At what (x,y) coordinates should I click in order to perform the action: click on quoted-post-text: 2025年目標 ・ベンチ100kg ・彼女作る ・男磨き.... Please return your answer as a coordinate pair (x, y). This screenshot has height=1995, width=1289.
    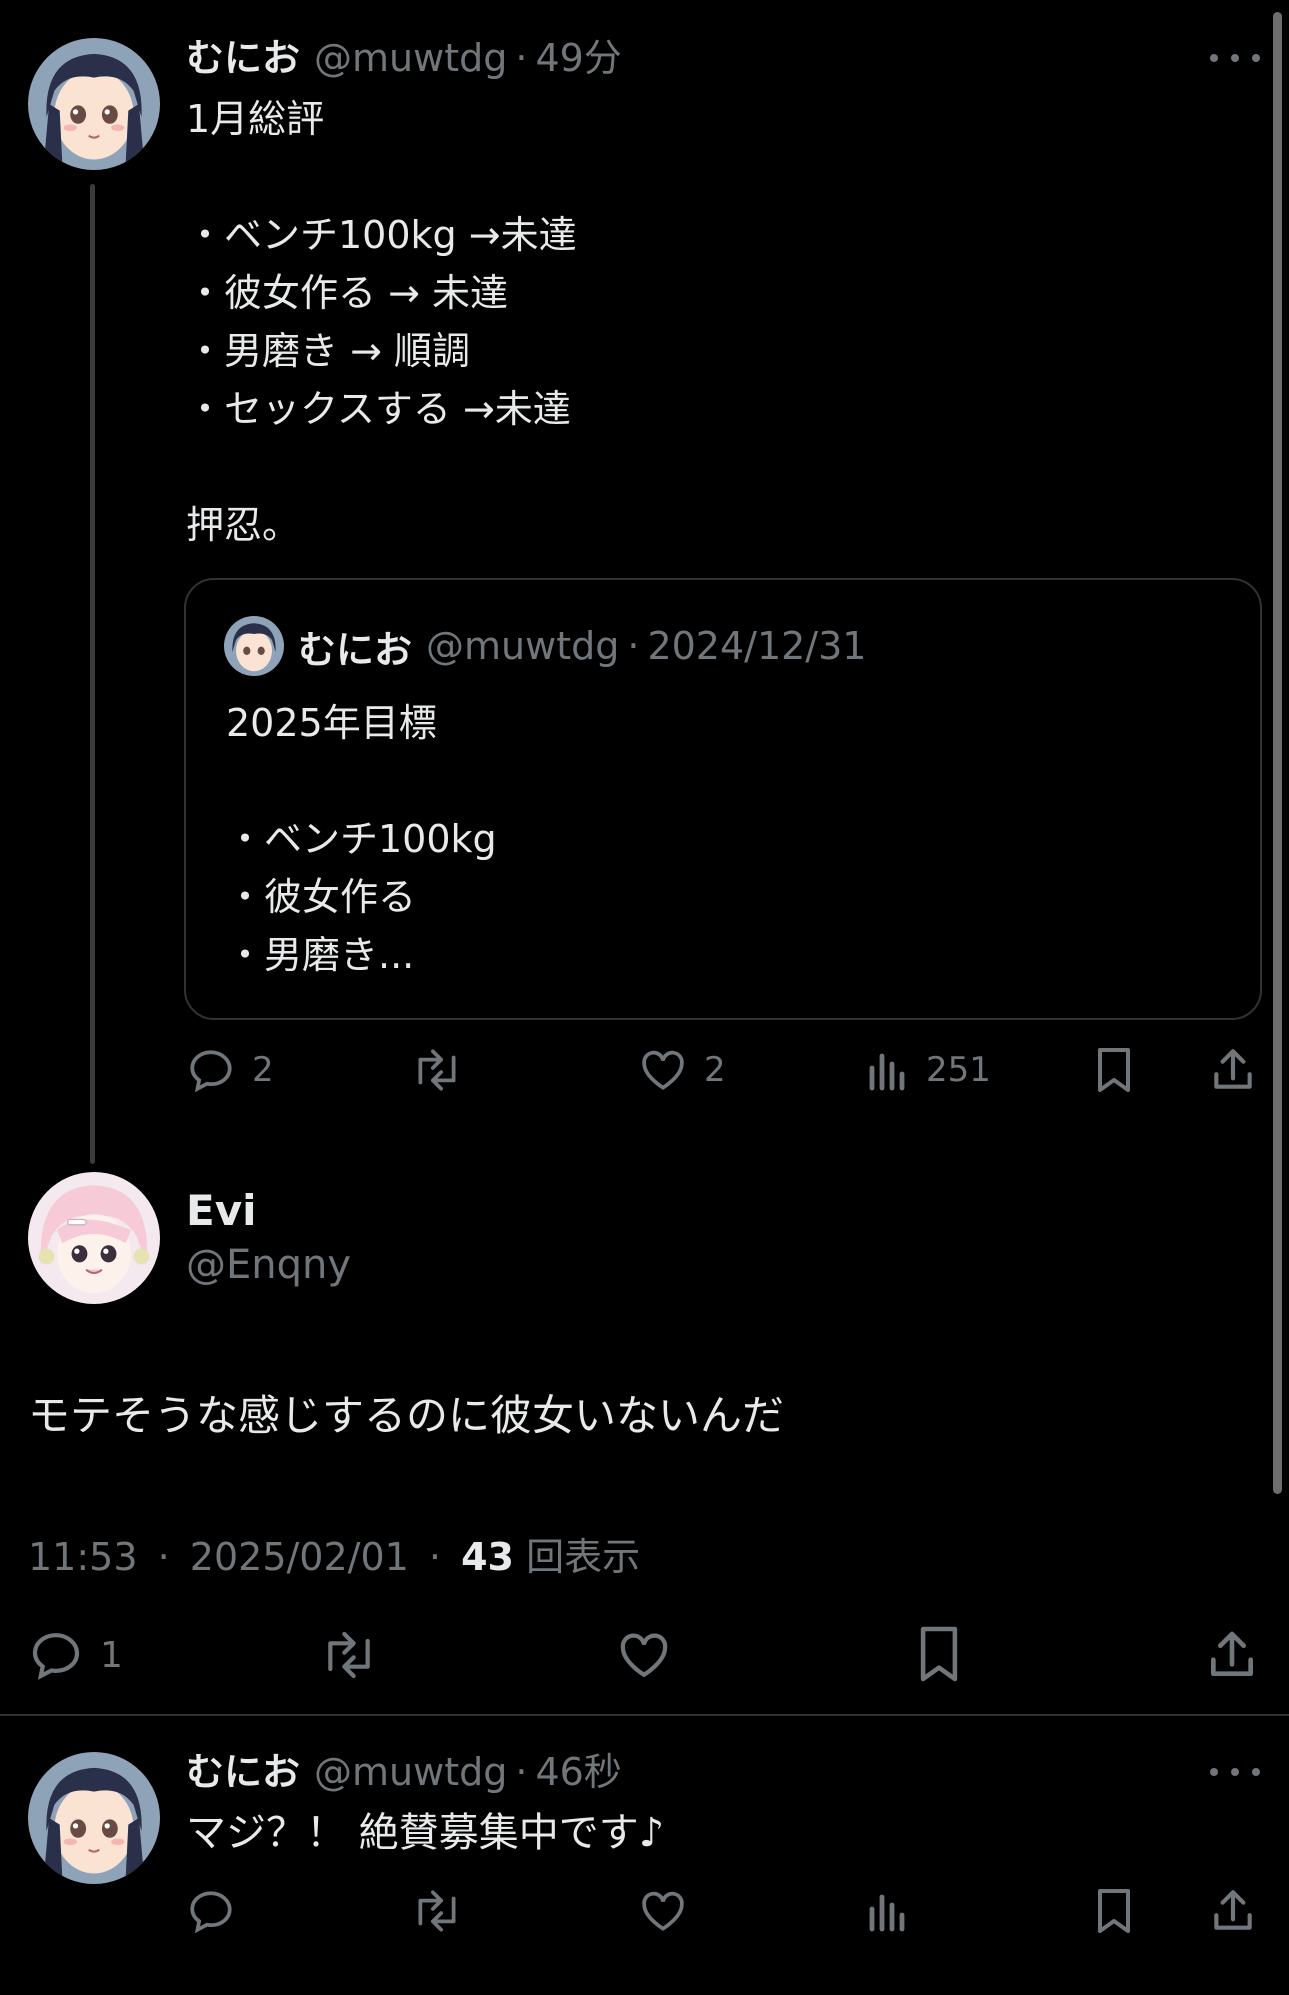
    Looking at the image, I should click on (361, 839).